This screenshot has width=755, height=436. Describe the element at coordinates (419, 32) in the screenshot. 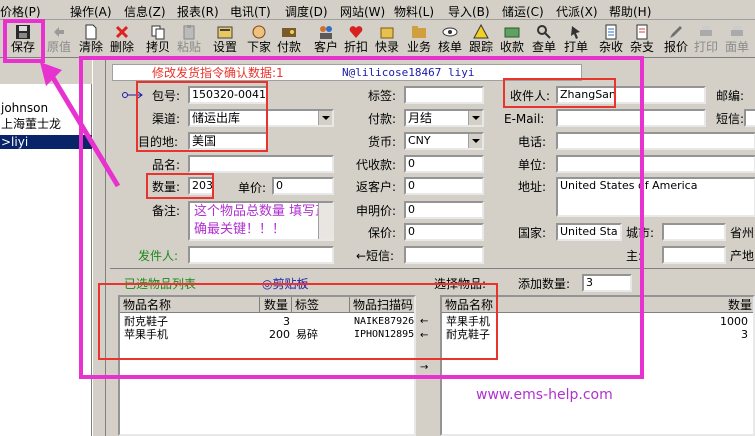

I see `folder-icon` at that location.